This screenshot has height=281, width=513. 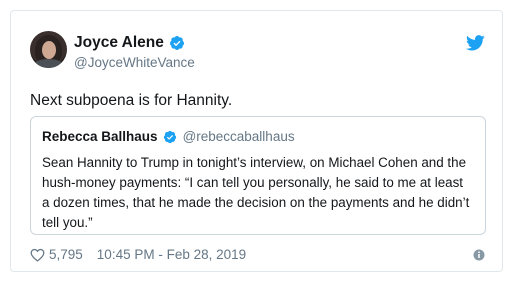 I want to click on info-icon, so click(x=479, y=255).